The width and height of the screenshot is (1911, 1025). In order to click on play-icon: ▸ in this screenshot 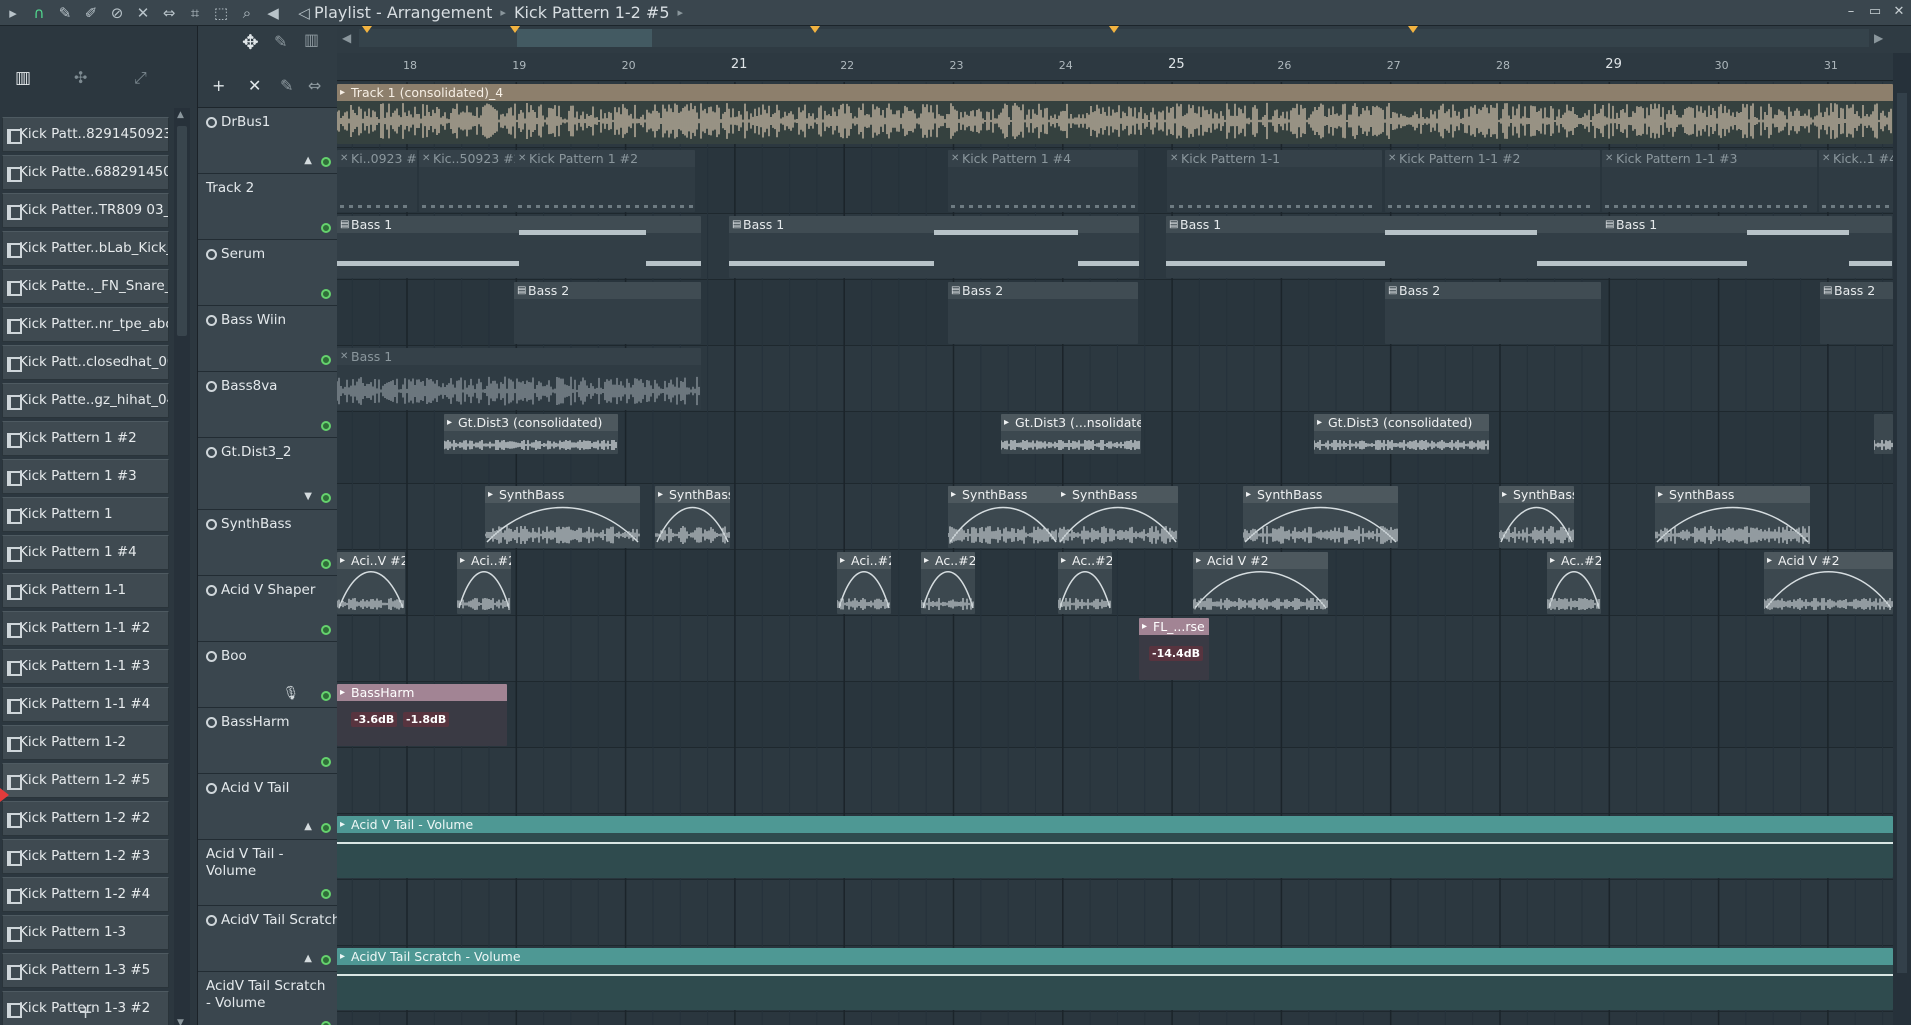, I will do `click(13, 13)`.